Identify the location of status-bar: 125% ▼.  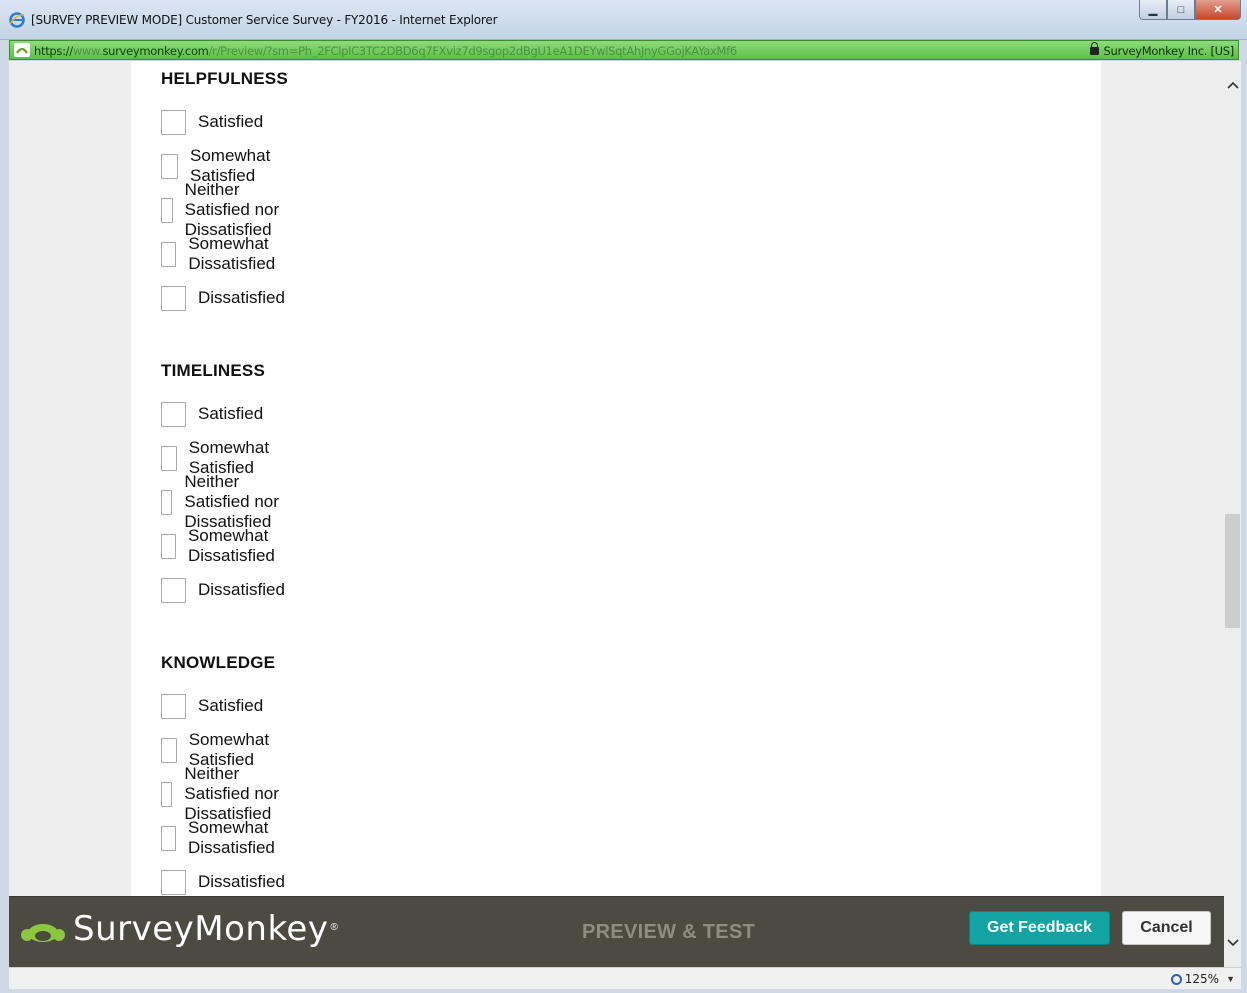
(625, 978).